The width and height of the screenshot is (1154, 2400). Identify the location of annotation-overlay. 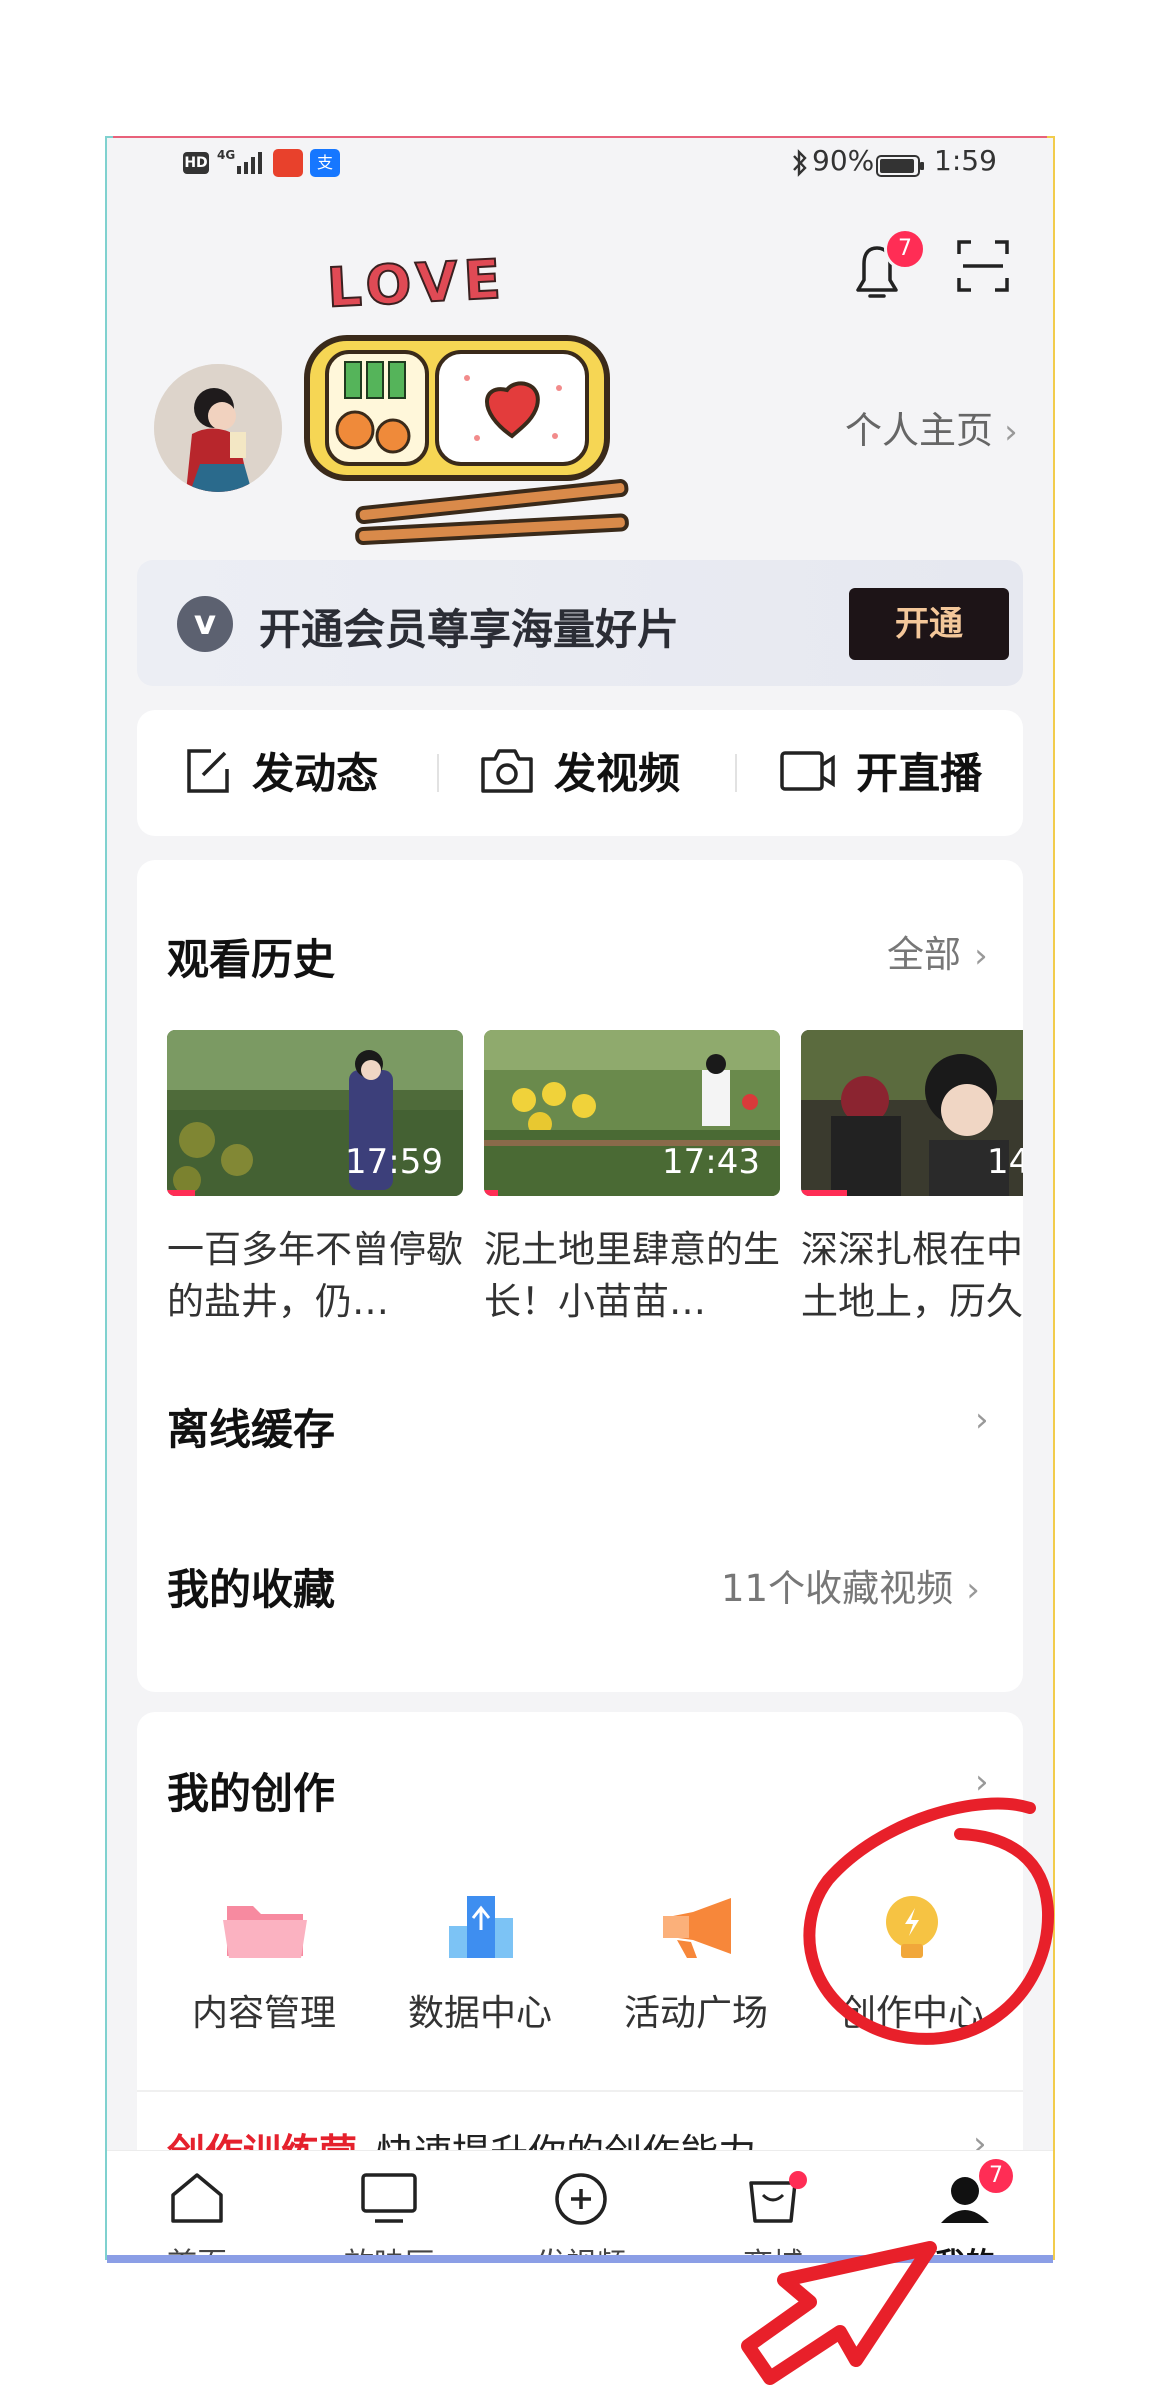
(898, 2091).